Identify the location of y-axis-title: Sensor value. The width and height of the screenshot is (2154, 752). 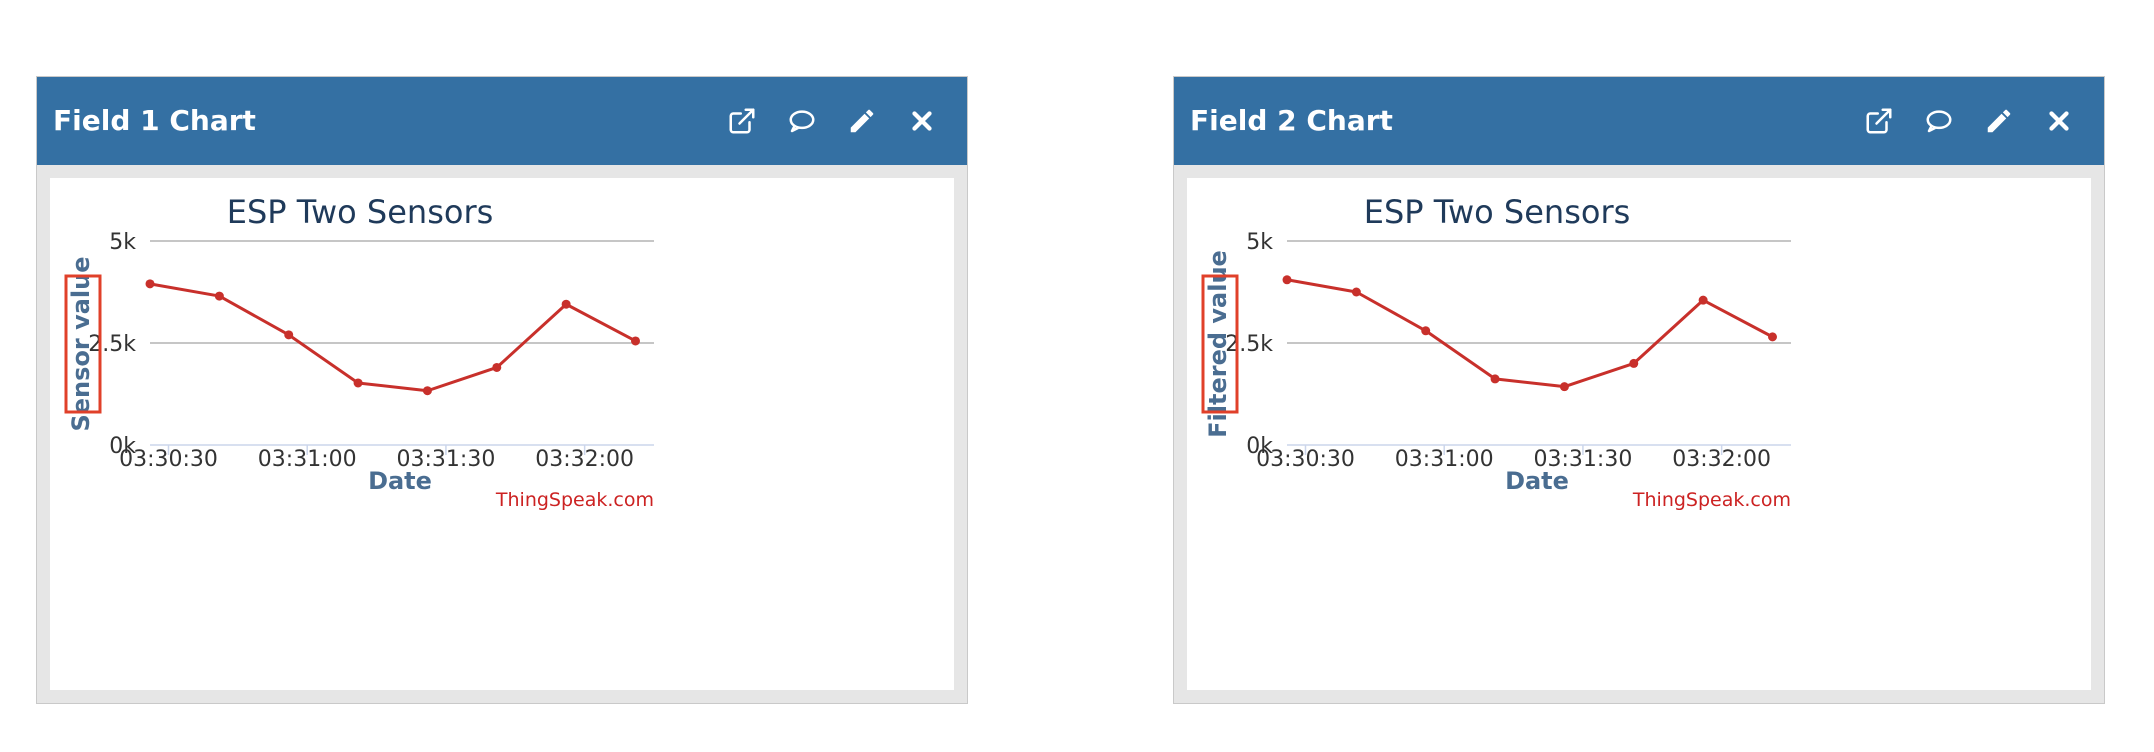
(81, 343).